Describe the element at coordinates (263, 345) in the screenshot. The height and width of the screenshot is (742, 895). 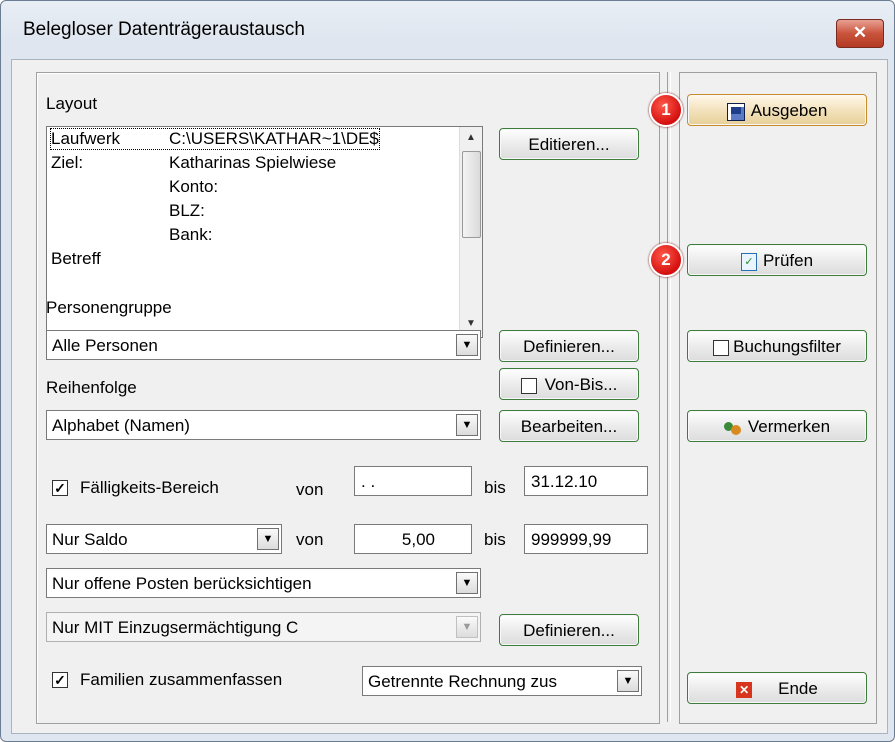
I see `personengruppe-select: Alle Personen ▼` at that location.